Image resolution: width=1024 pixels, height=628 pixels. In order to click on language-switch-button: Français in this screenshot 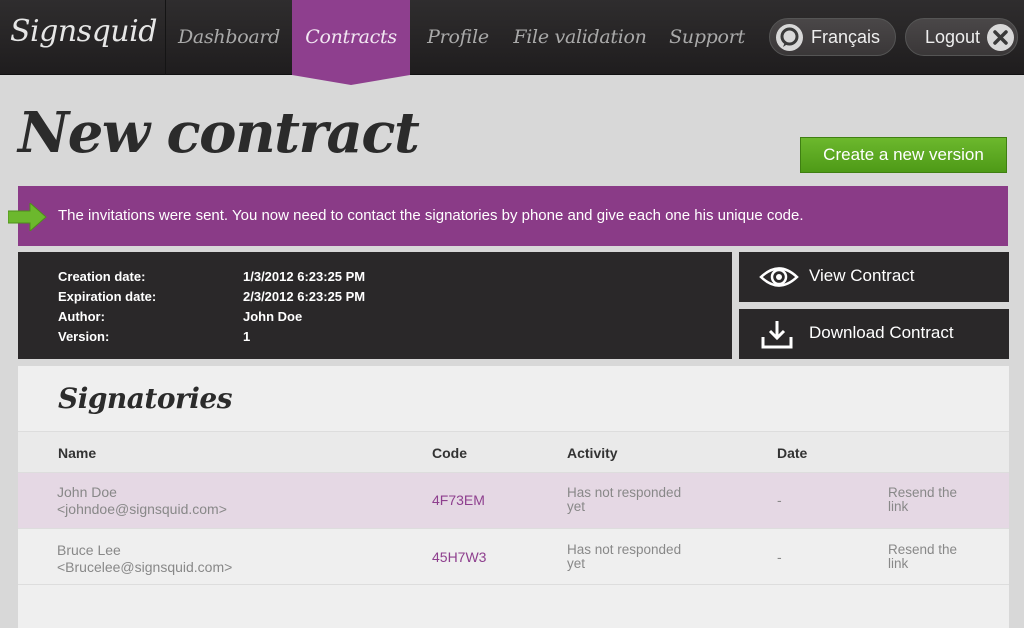, I will do `click(832, 37)`.